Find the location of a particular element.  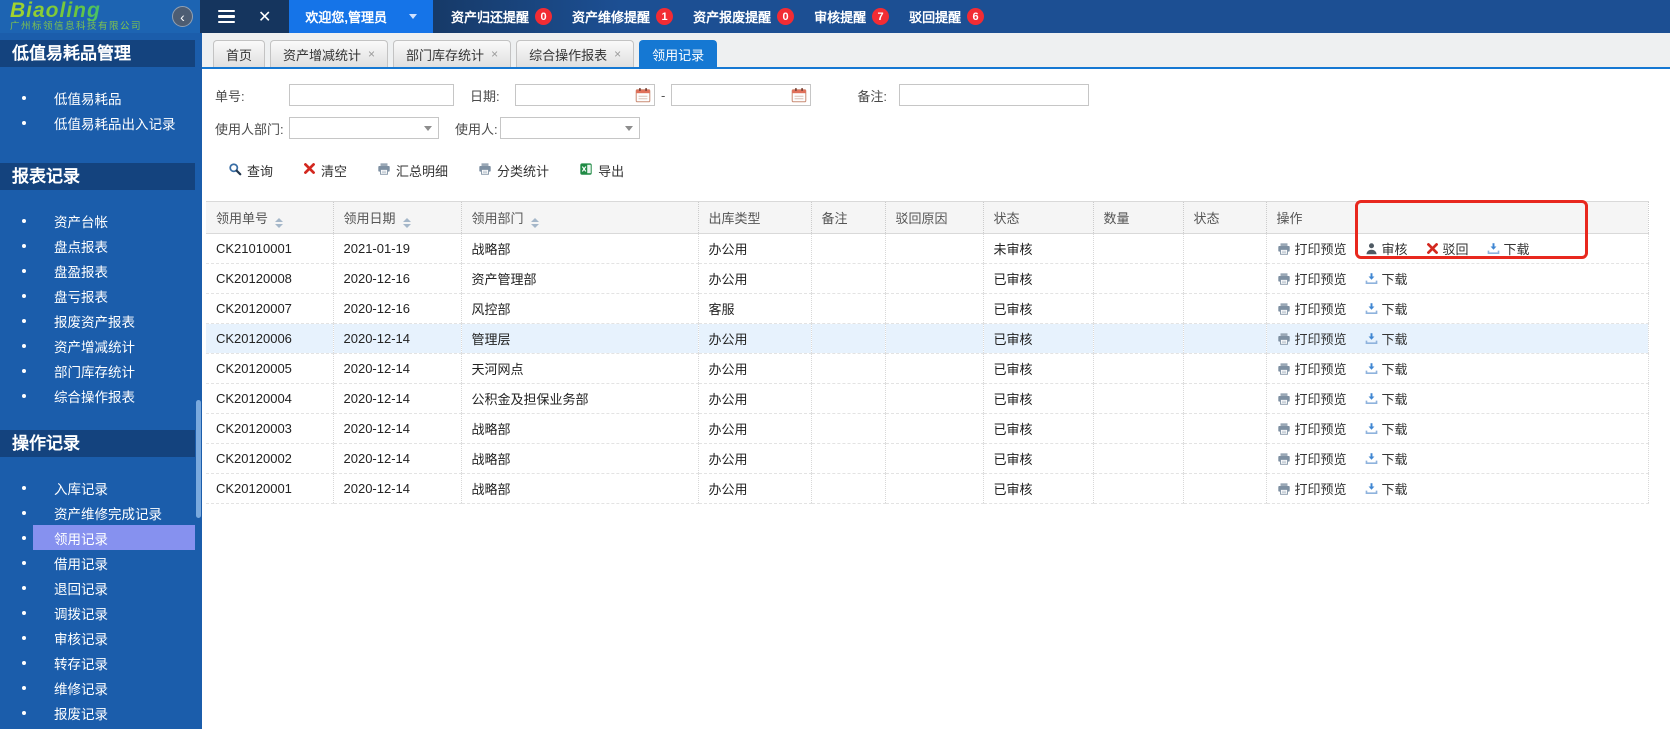

sidebar-item: 低值易耗品出入记录 is located at coordinates (97, 122).